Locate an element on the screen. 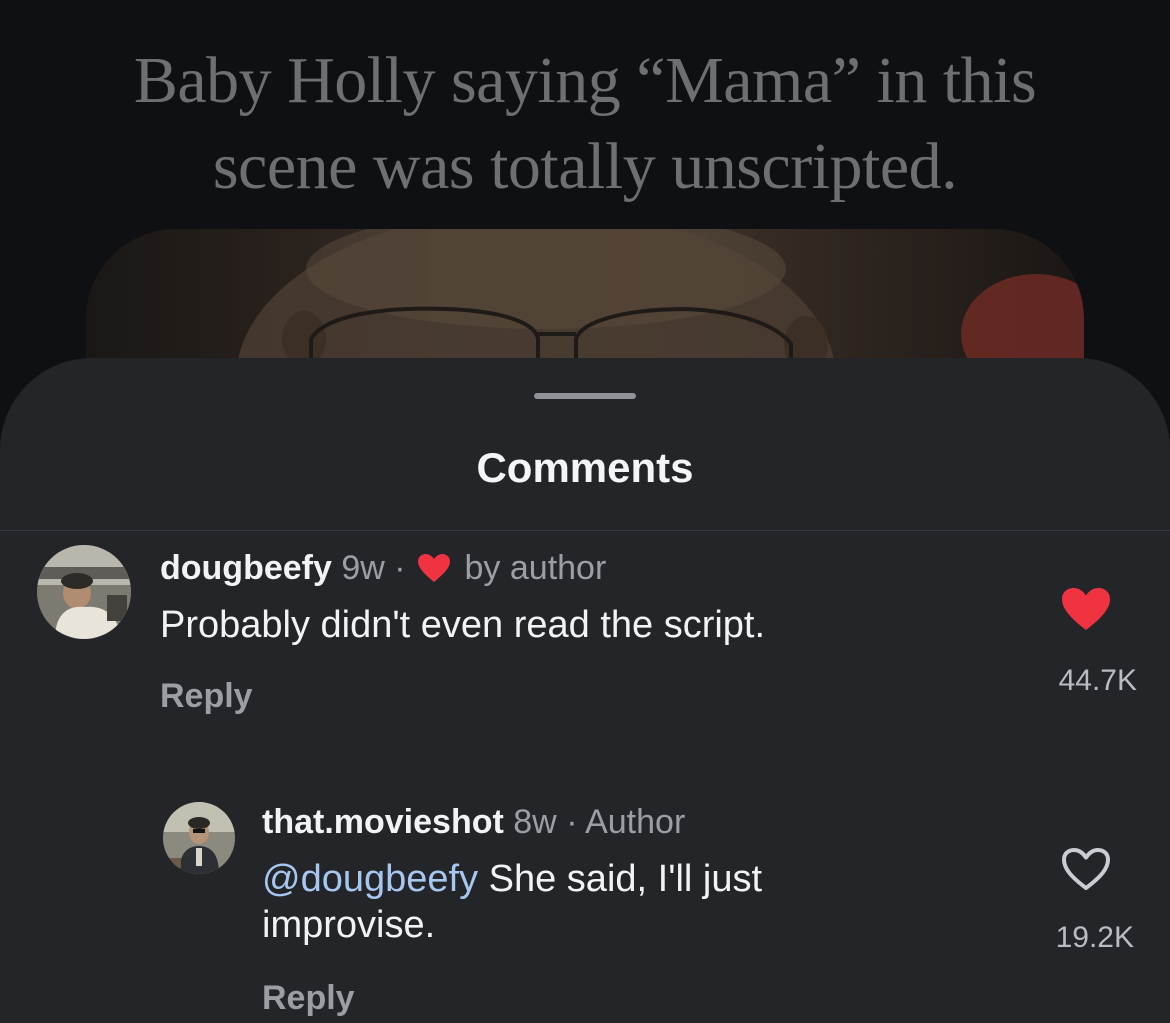  comment-meta: dougbeefy 9w · by author is located at coordinates (383, 570).